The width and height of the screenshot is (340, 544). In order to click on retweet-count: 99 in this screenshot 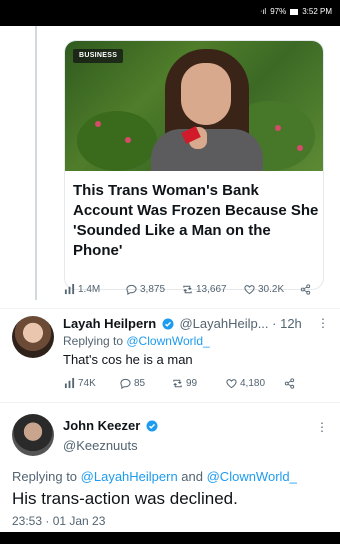, I will do `click(192, 383)`.